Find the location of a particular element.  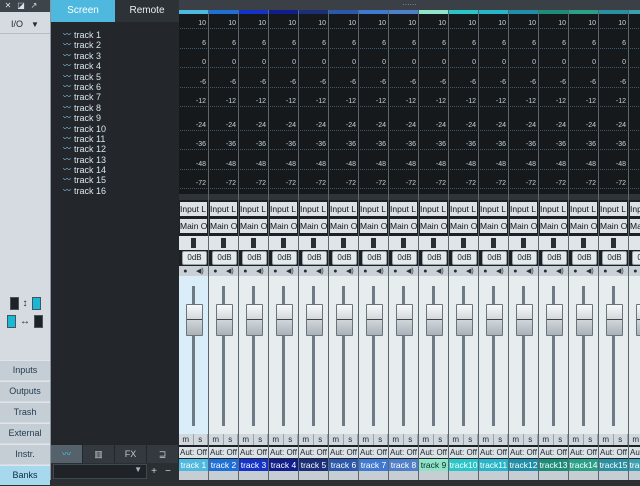

height-toggle: ↕ is located at coordinates (25, 303).